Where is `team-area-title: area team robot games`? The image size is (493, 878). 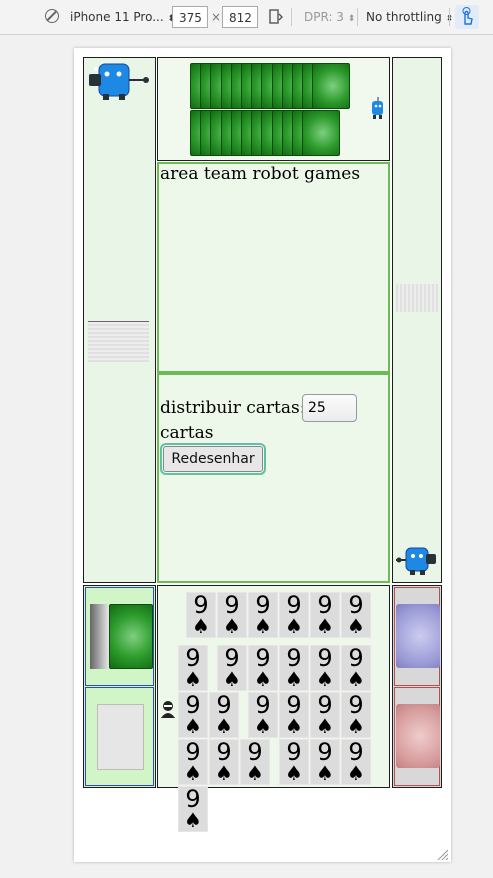
team-area-title: area team robot games is located at coordinates (260, 174).